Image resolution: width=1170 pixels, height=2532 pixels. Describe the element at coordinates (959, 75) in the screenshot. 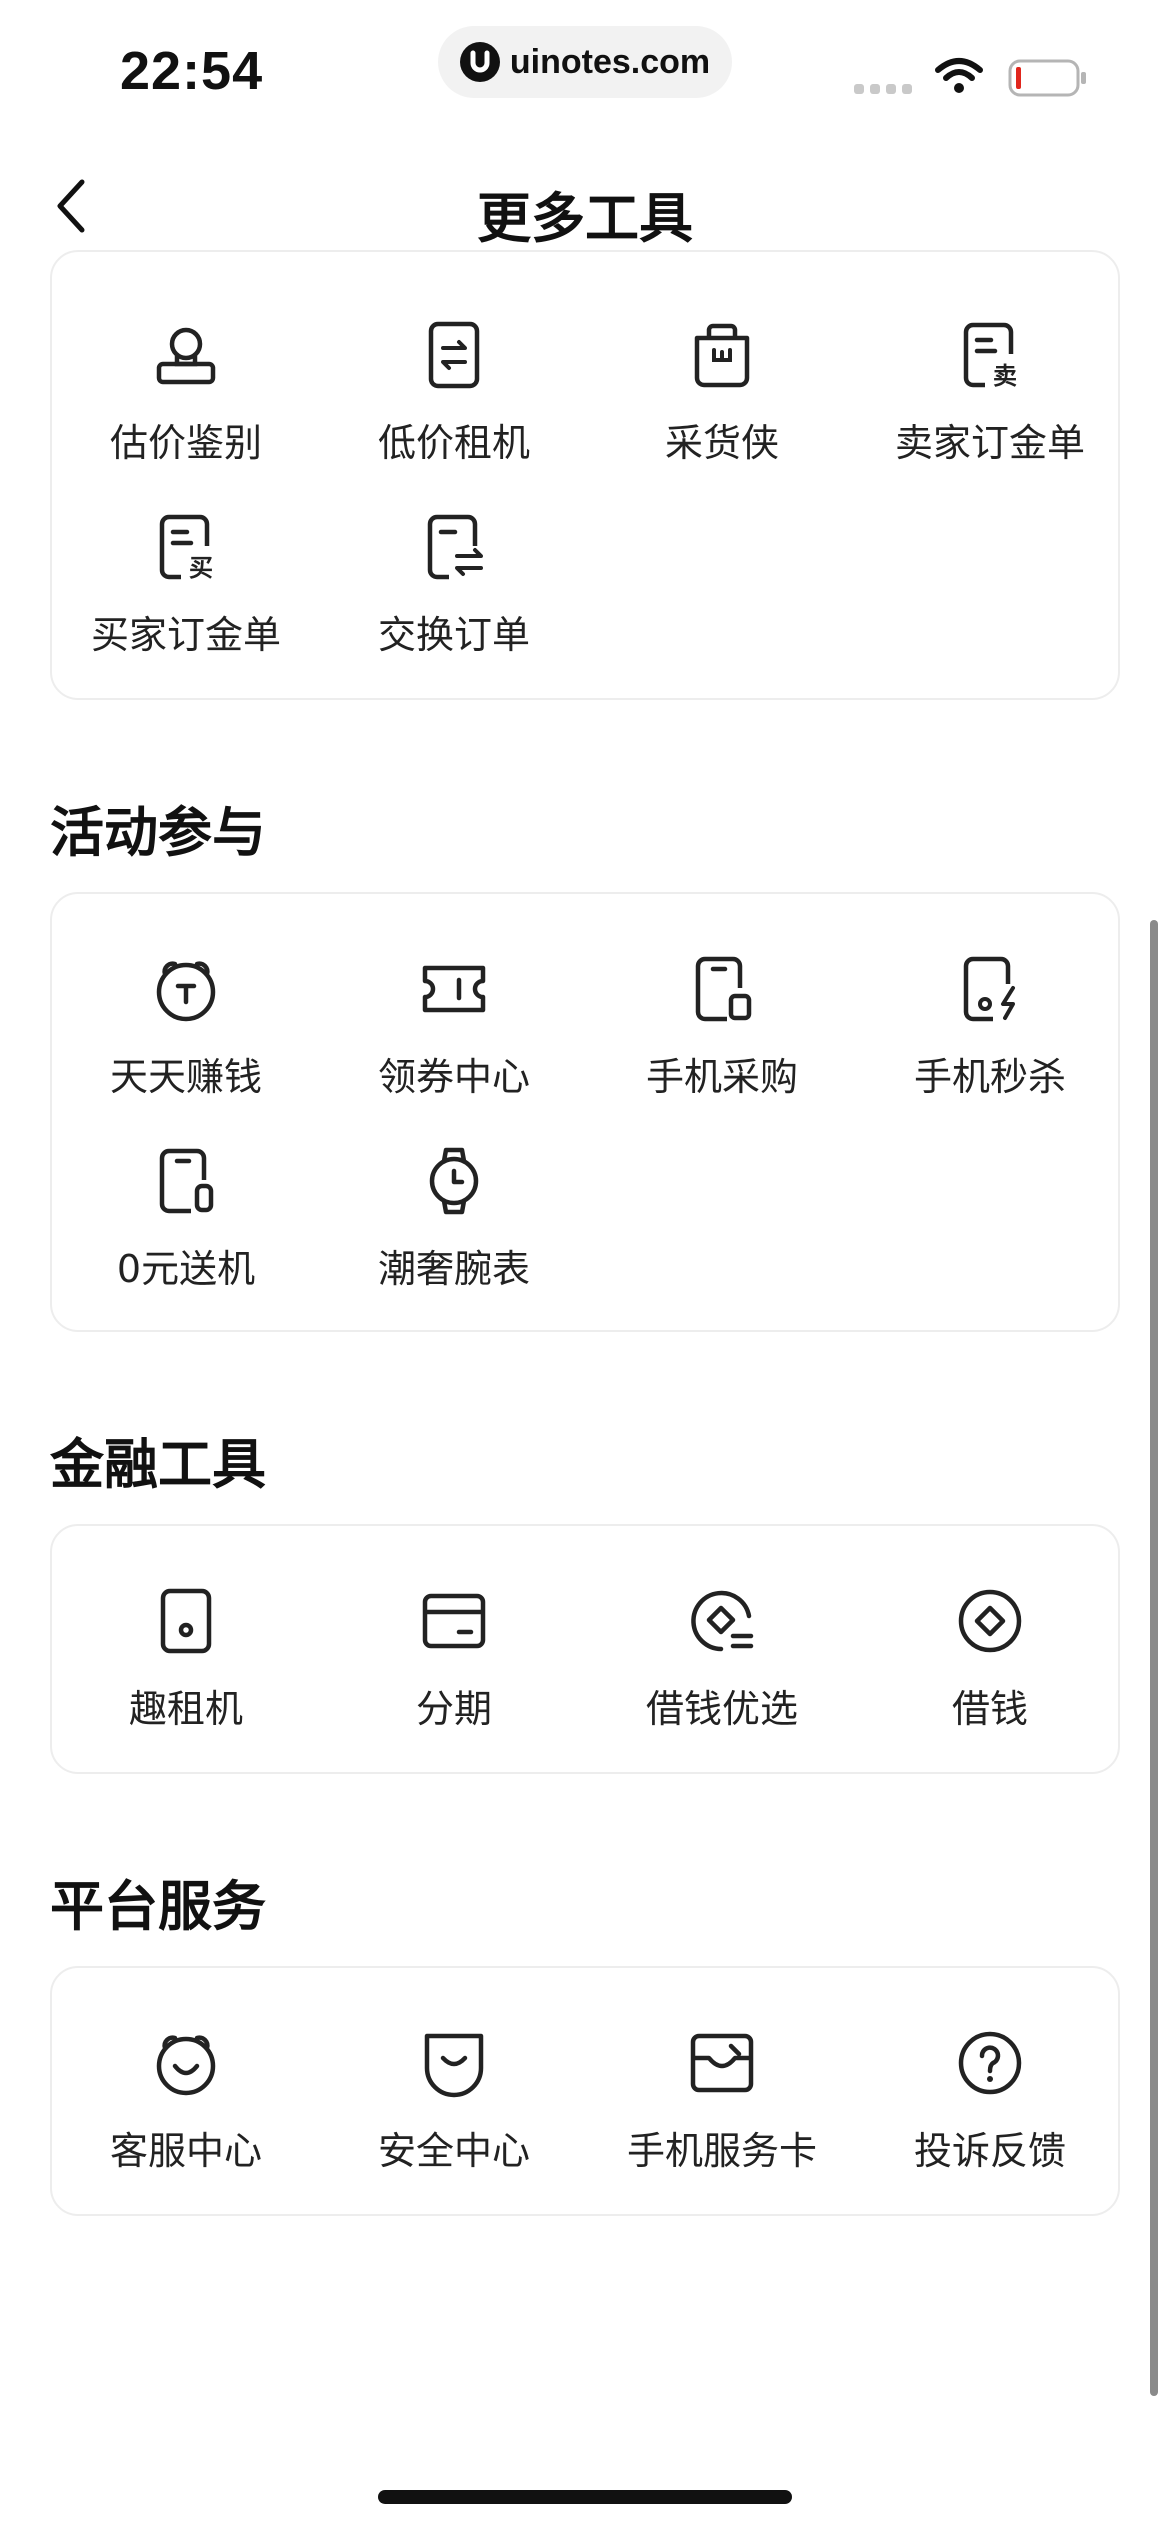

I see `wifi-icon` at that location.